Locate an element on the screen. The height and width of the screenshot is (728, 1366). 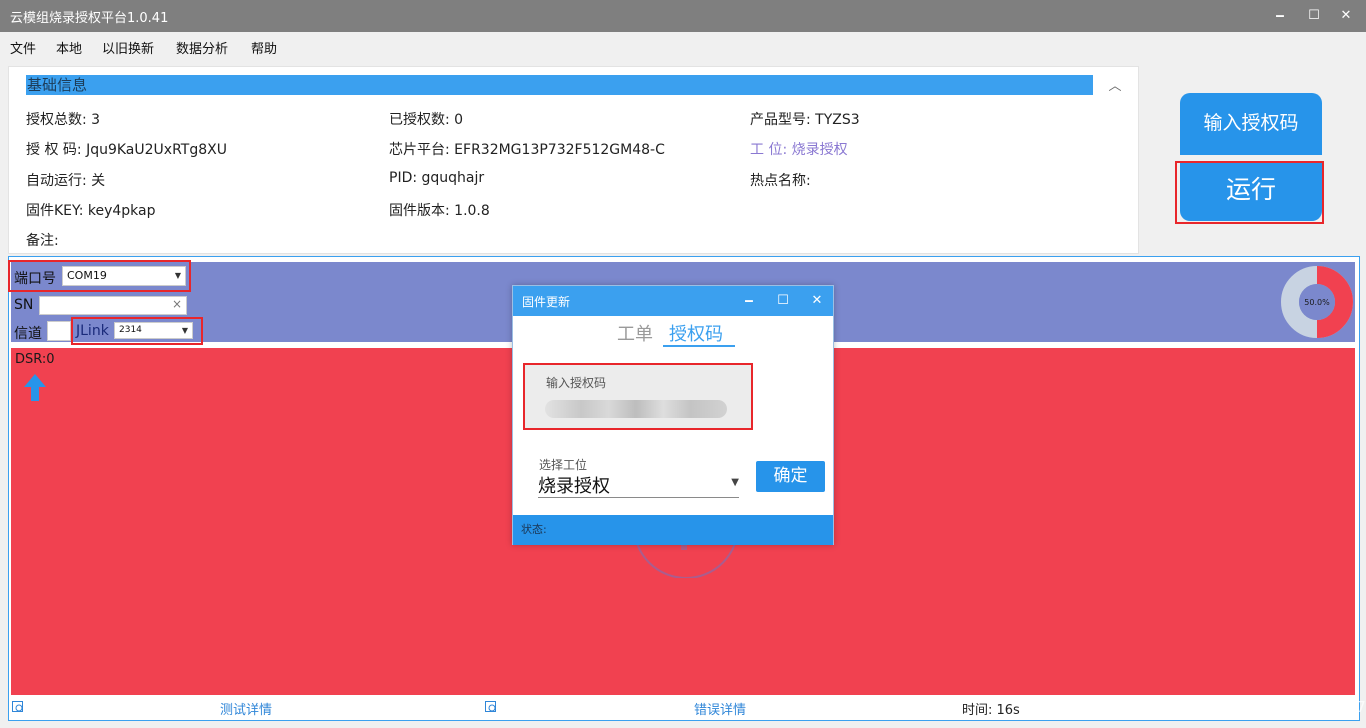
input-auth-code-button: 输入授权码 is located at coordinates (1251, 124).